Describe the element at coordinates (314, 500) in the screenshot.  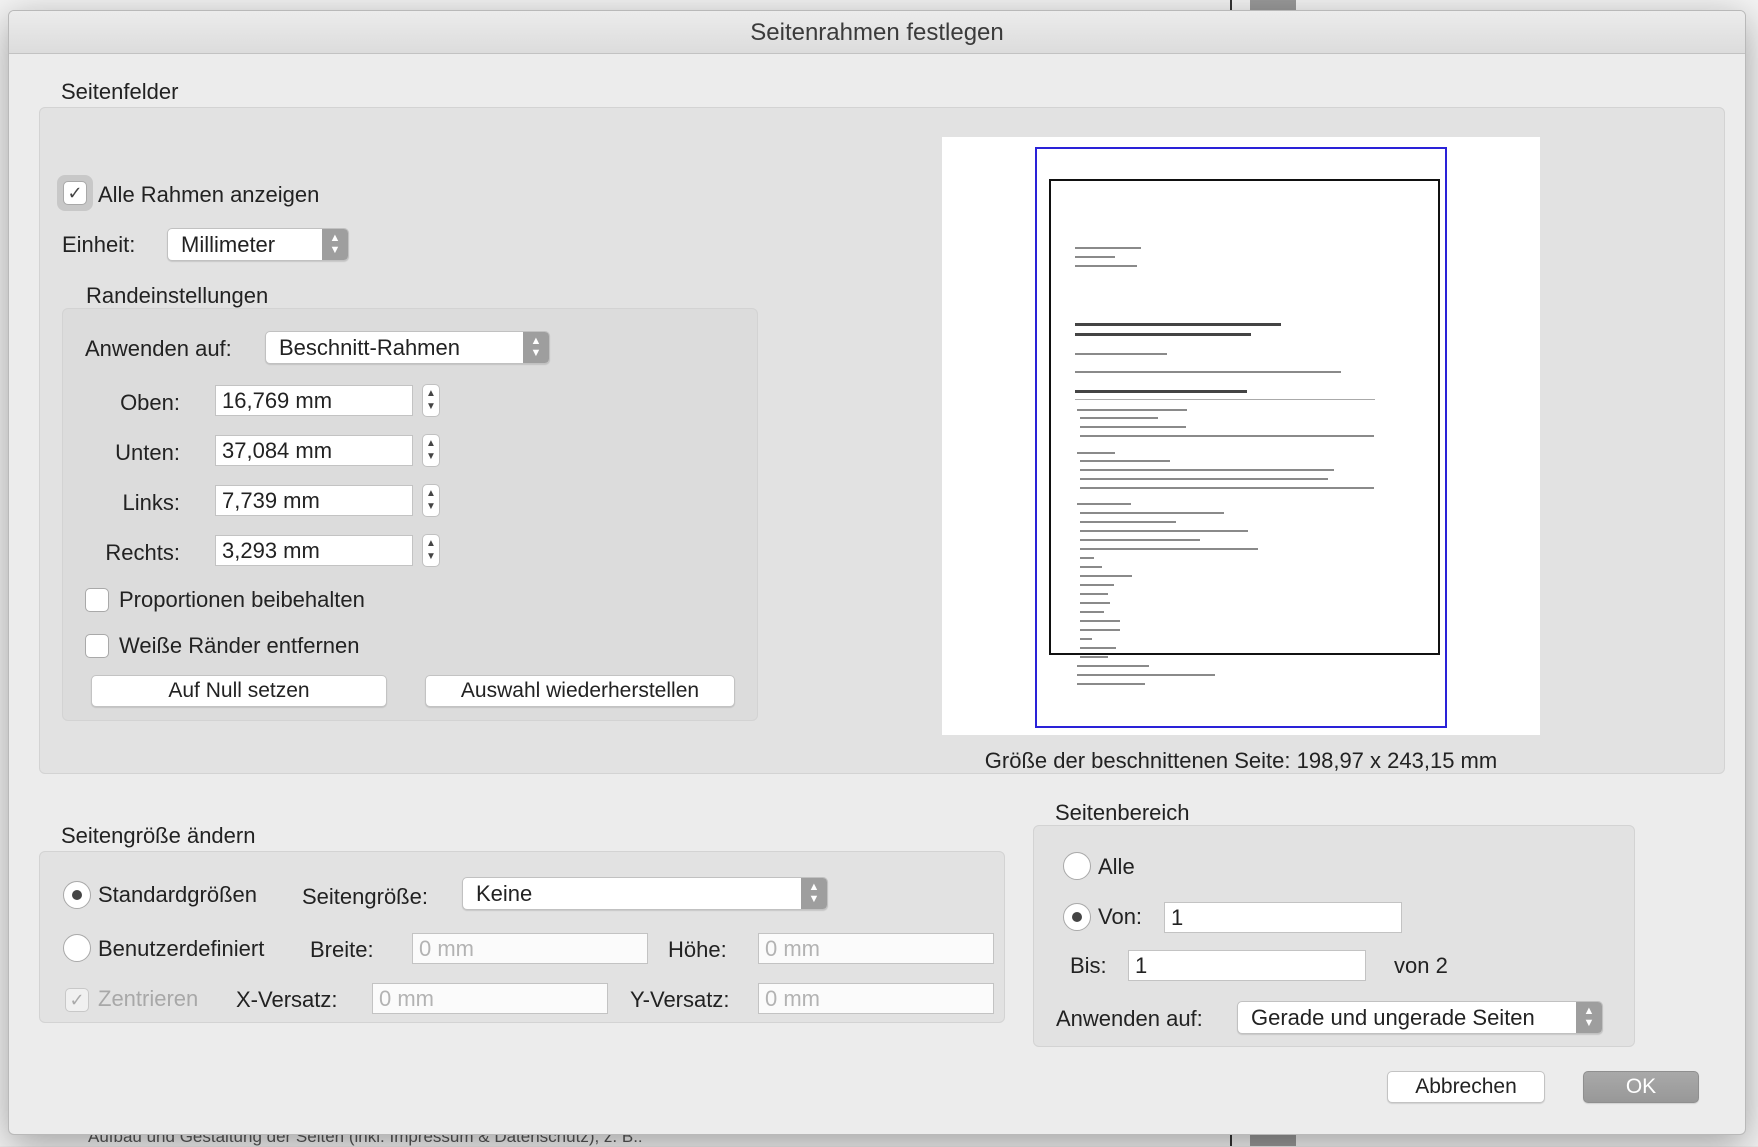
I see `margin-left-input: 7,739 mm` at that location.